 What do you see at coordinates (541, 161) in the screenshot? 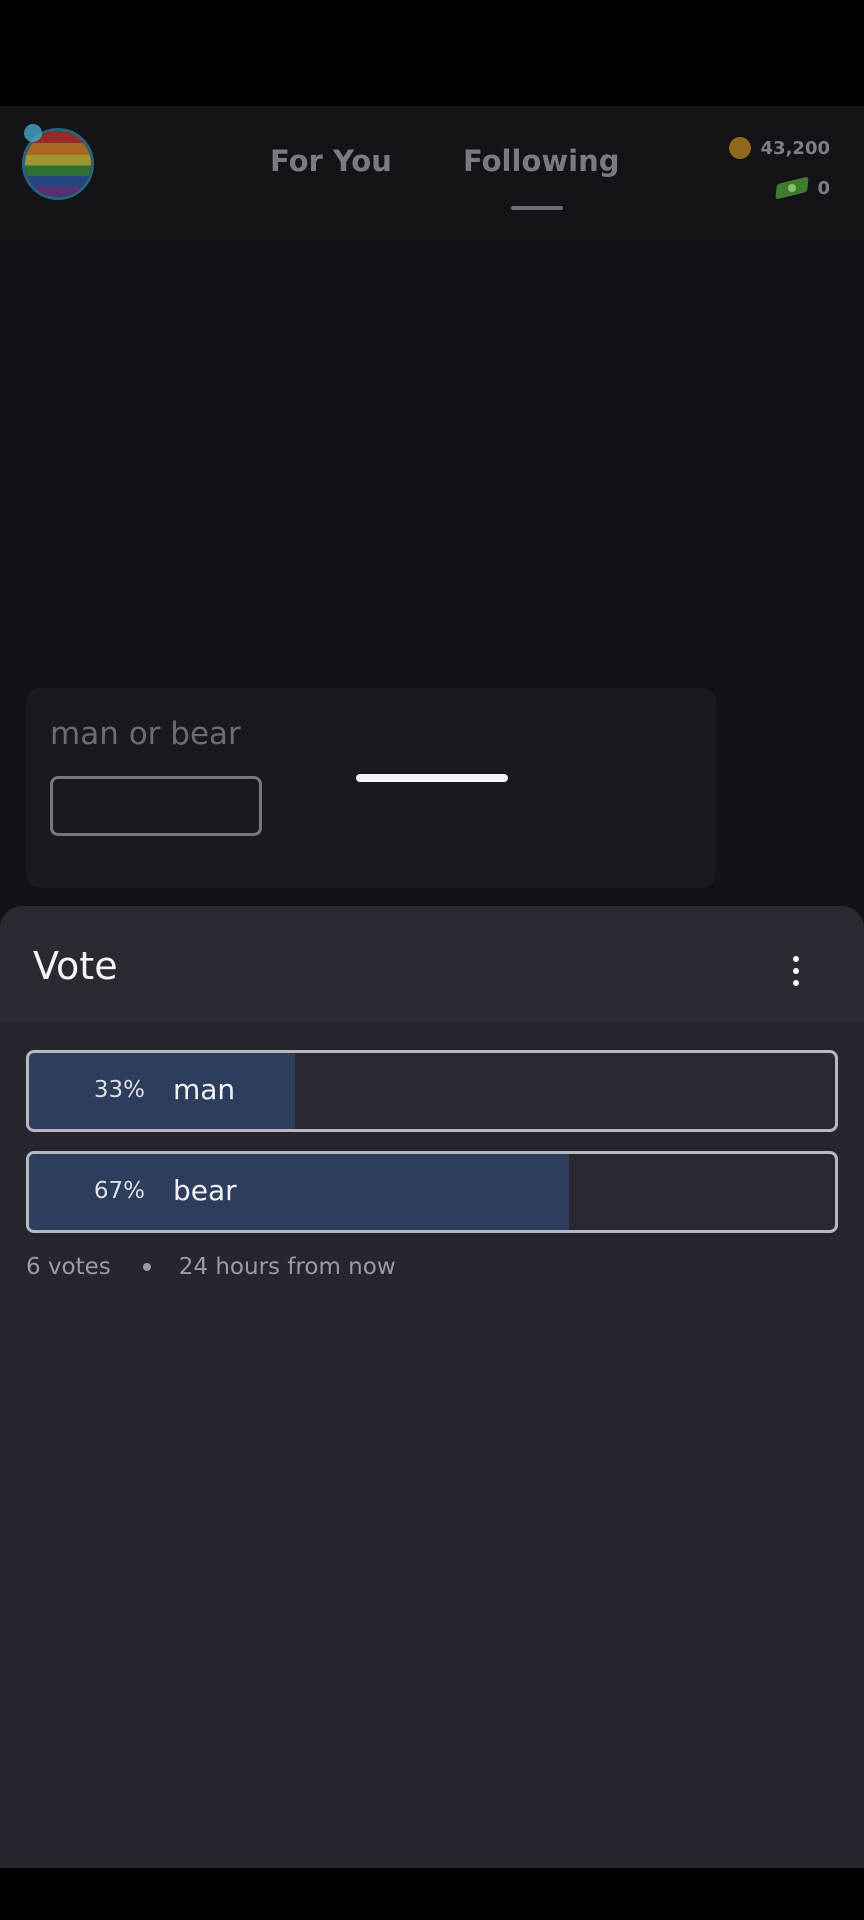
I see `tab-following: Following` at bounding box center [541, 161].